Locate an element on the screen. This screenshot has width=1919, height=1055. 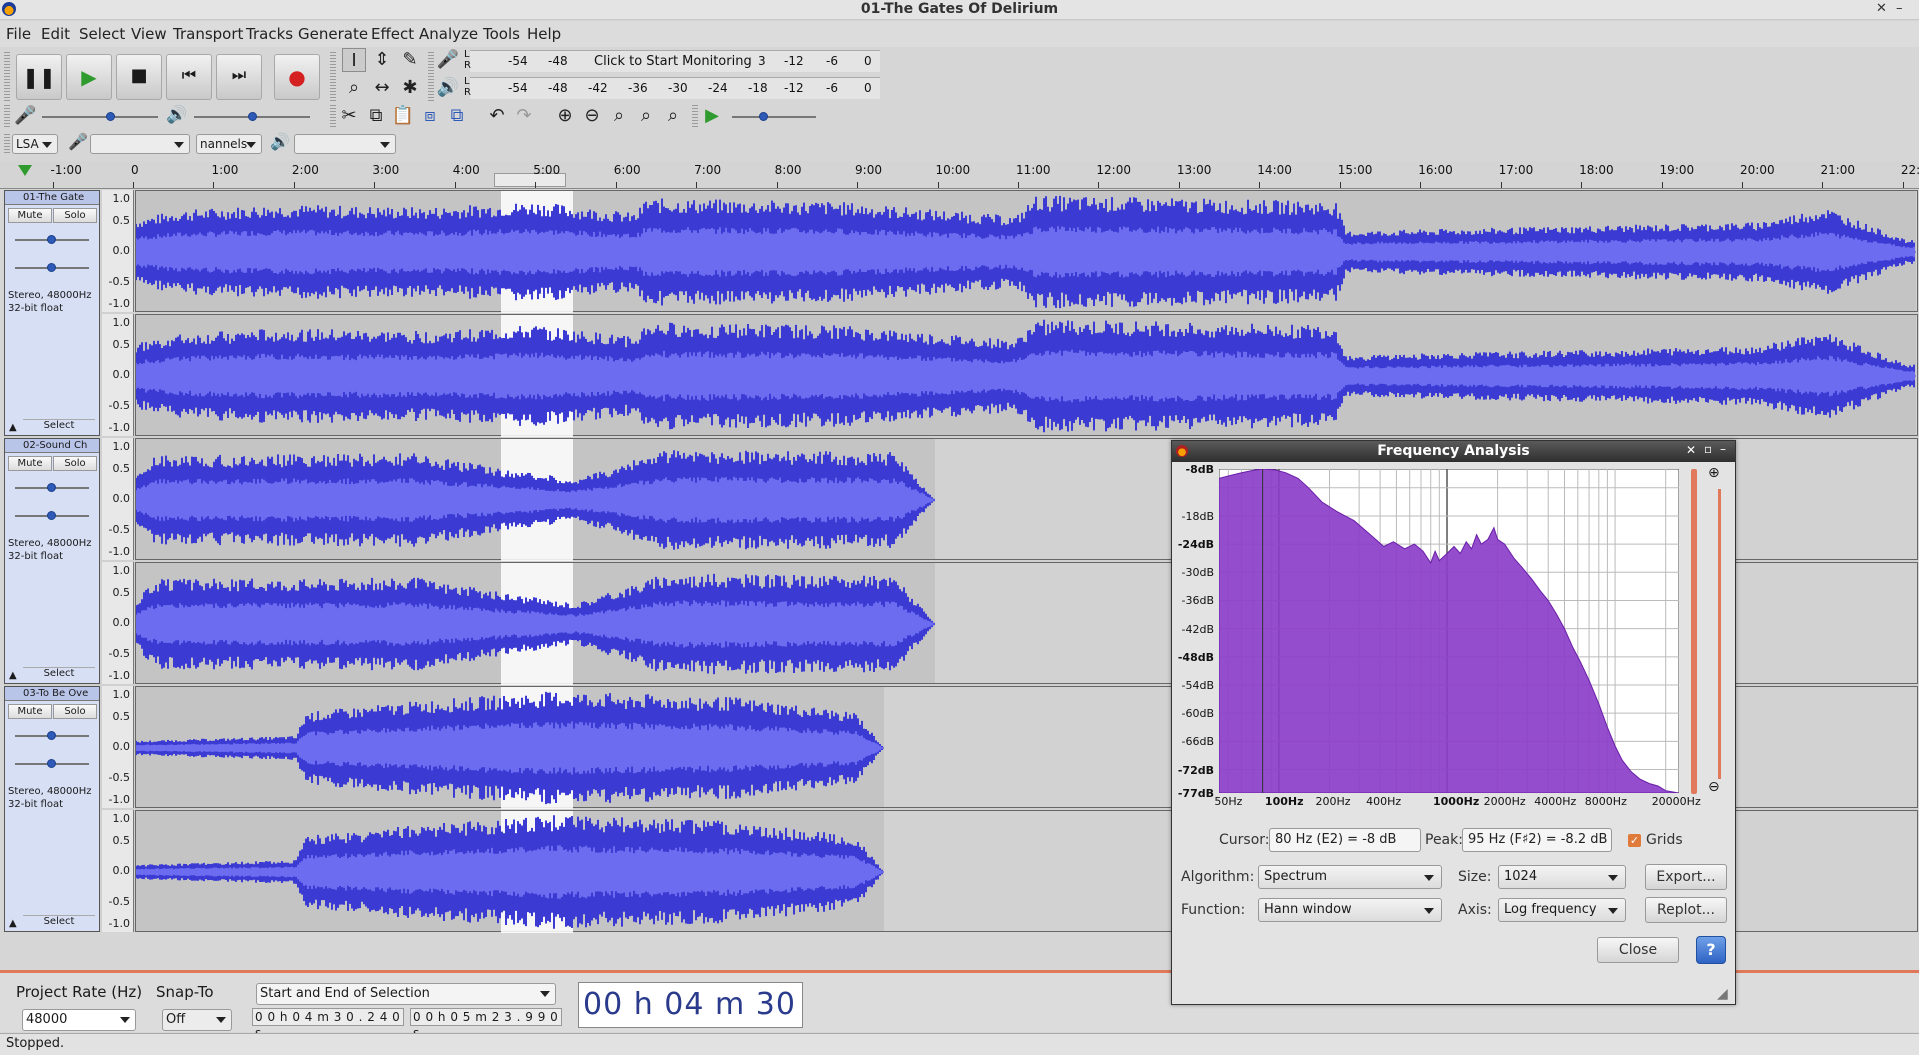
size-select: 1024 is located at coordinates (1562, 877).